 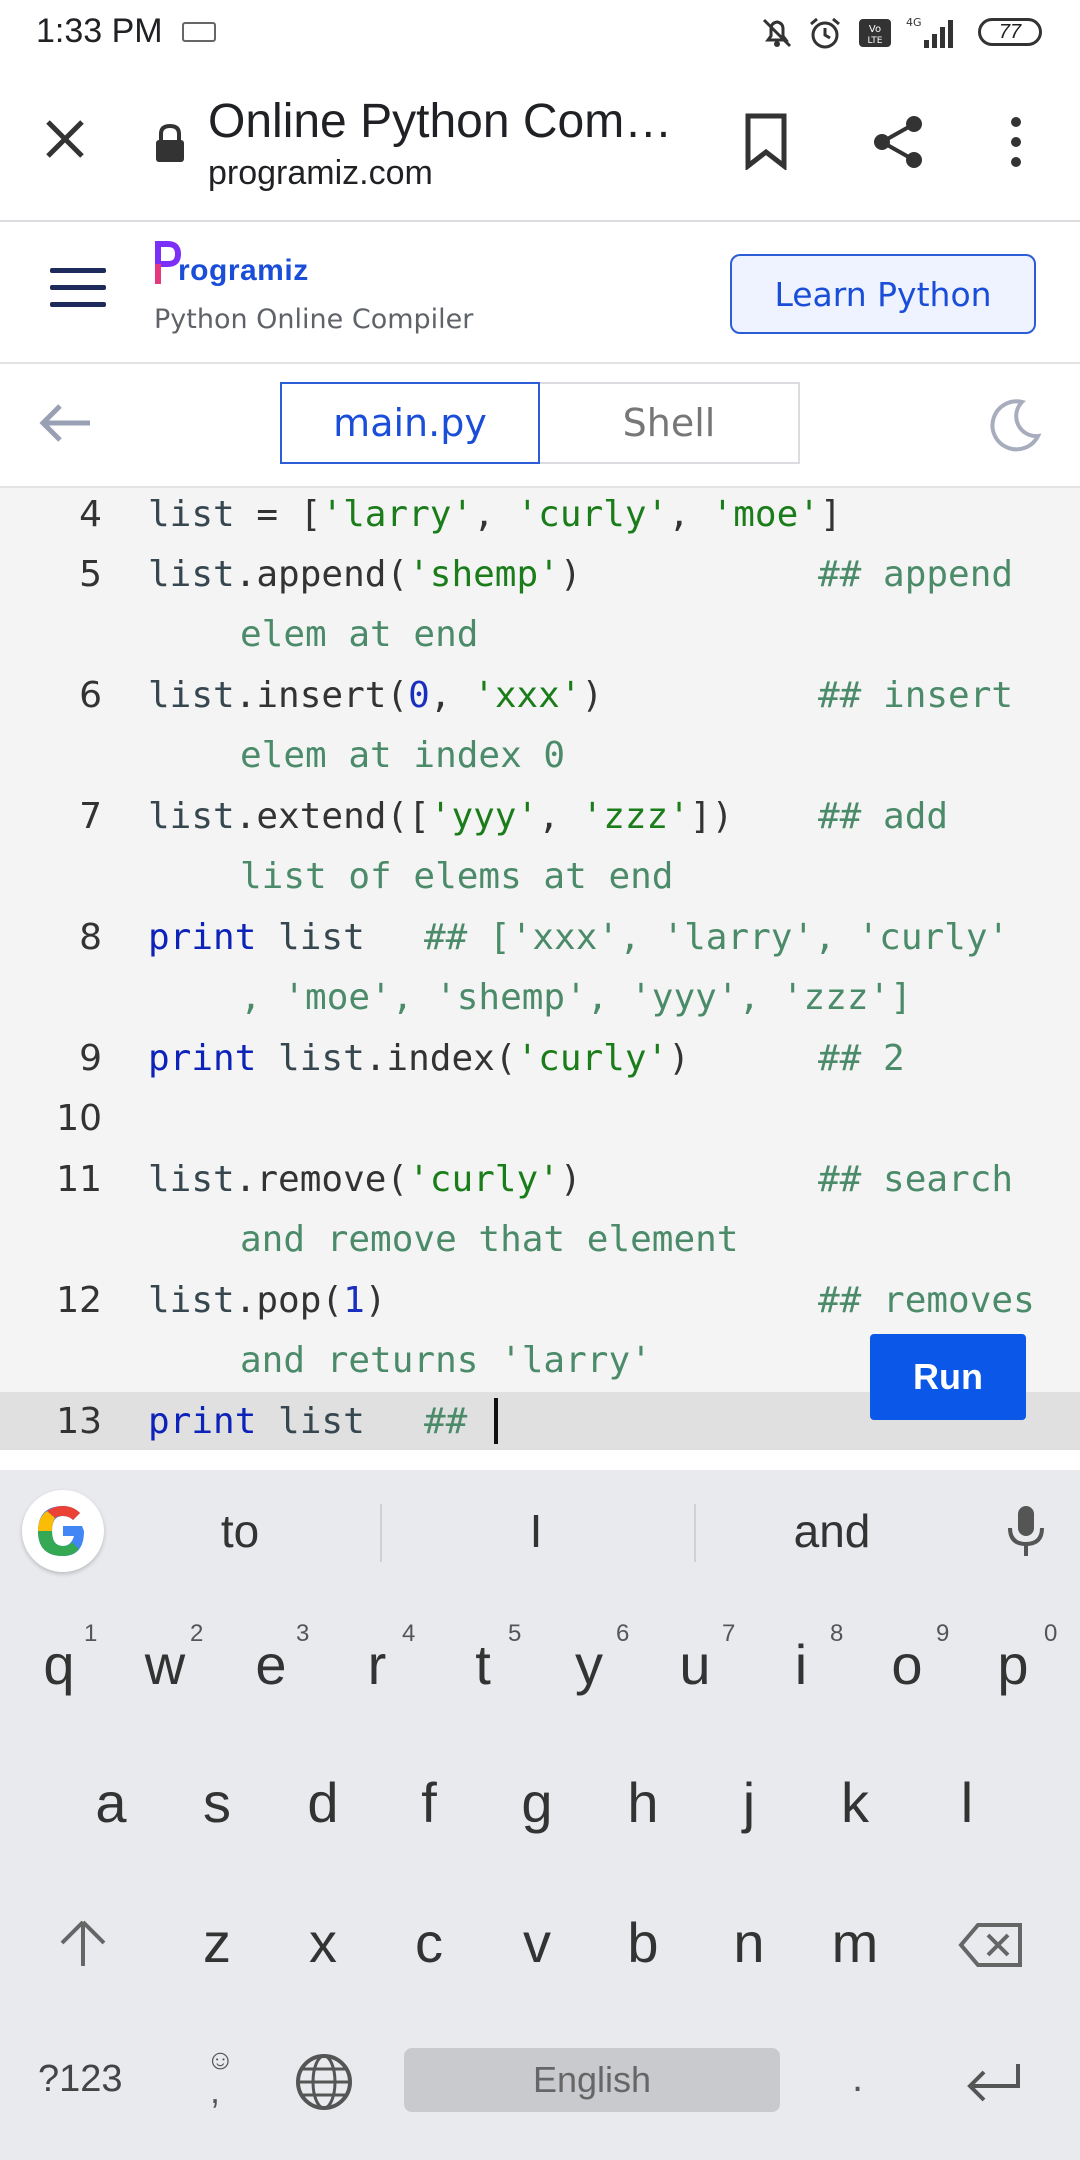 I want to click on lock-icon, so click(x=170, y=142).